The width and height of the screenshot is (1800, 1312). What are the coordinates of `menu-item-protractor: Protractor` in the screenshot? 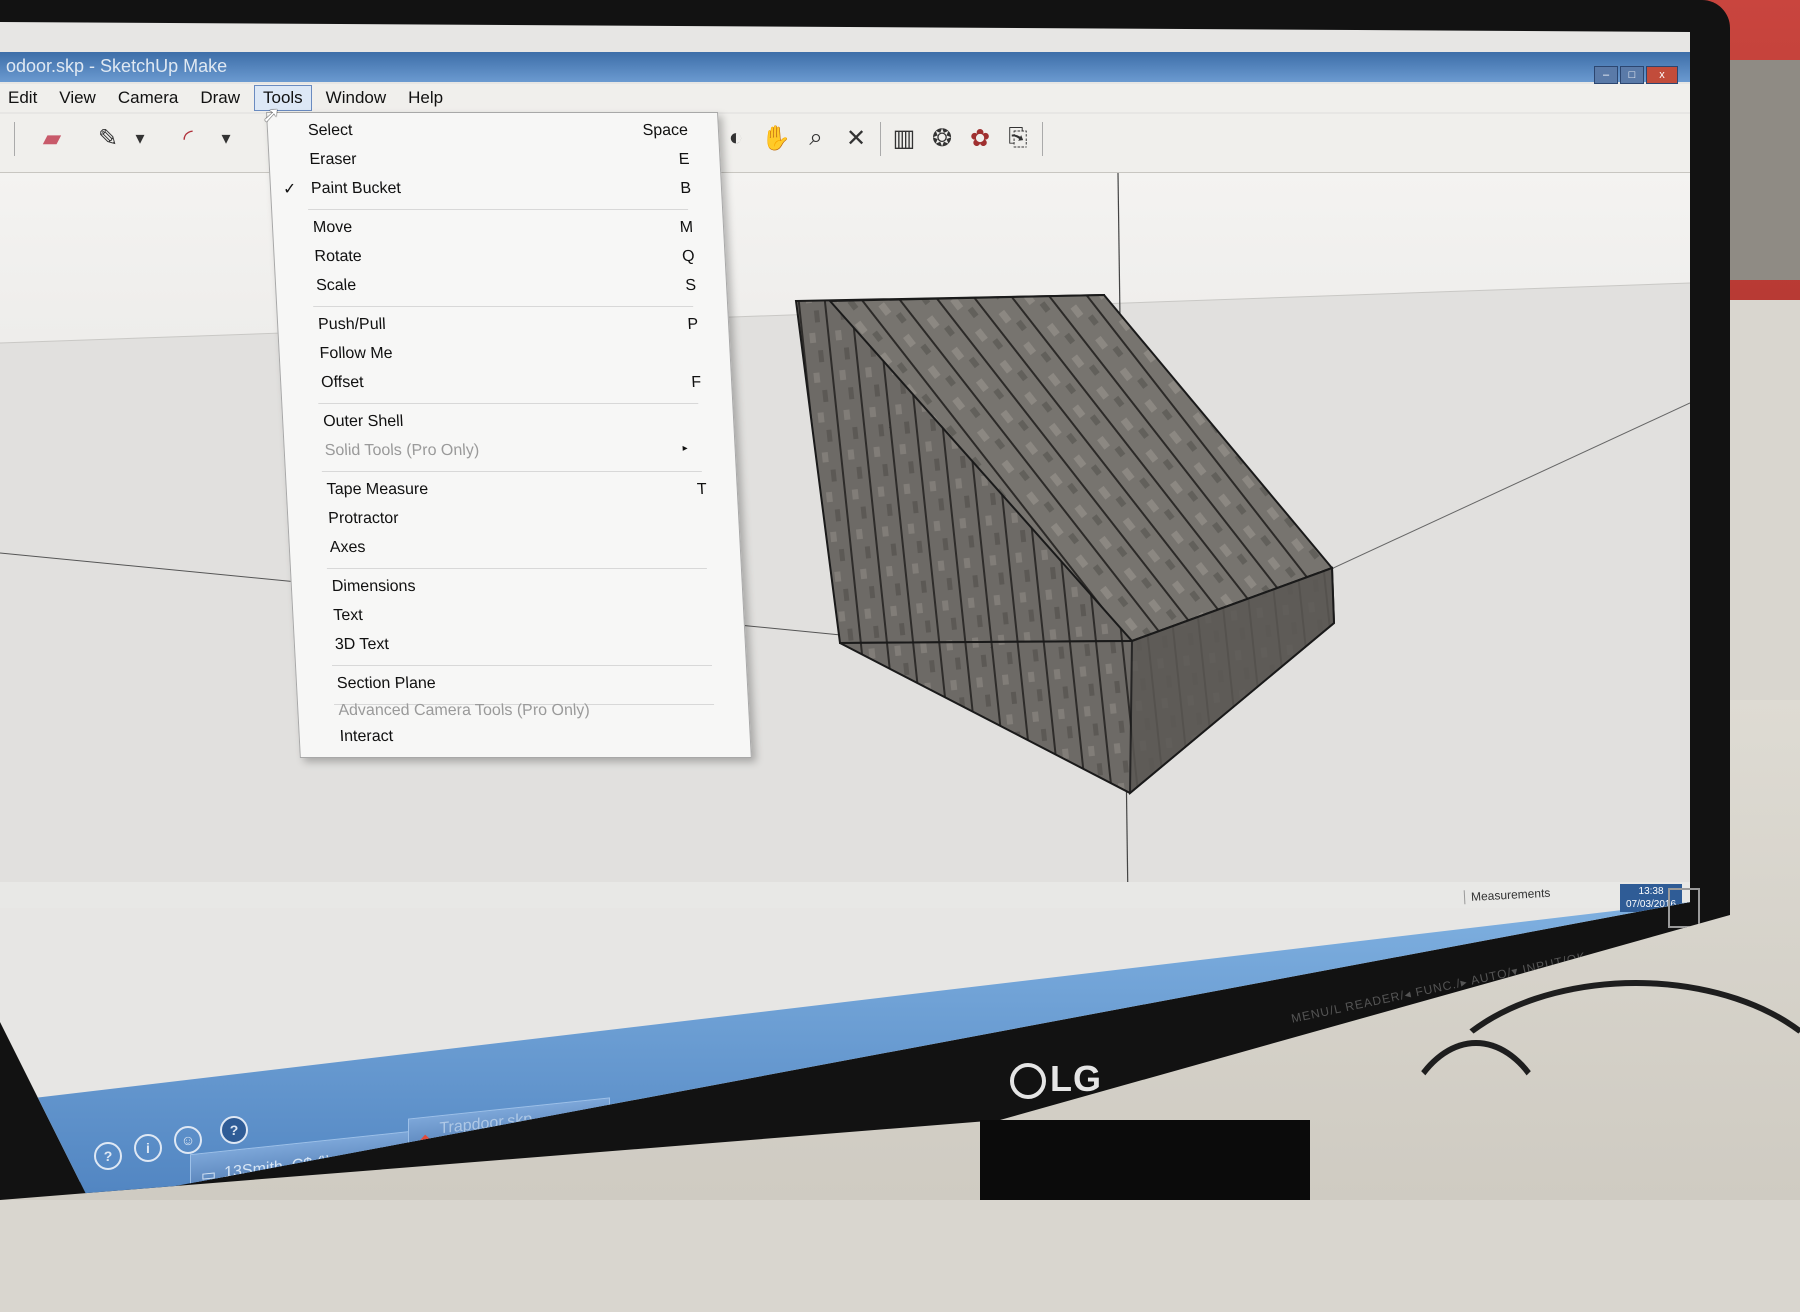 It's located at (498, 520).